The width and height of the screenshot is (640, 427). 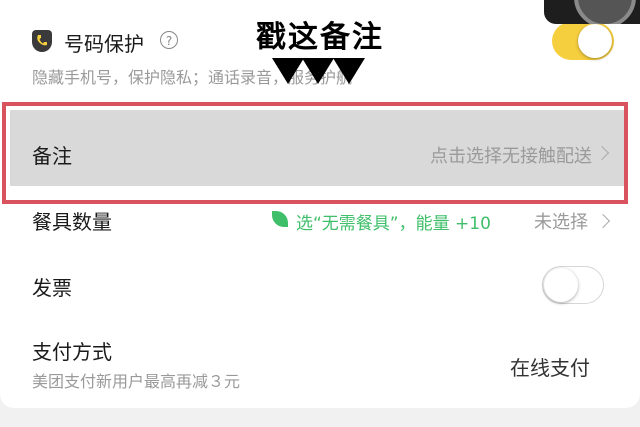 What do you see at coordinates (393, 224) in the screenshot?
I see `tableware-hint: 选“无需餐具”，能量 +10` at bounding box center [393, 224].